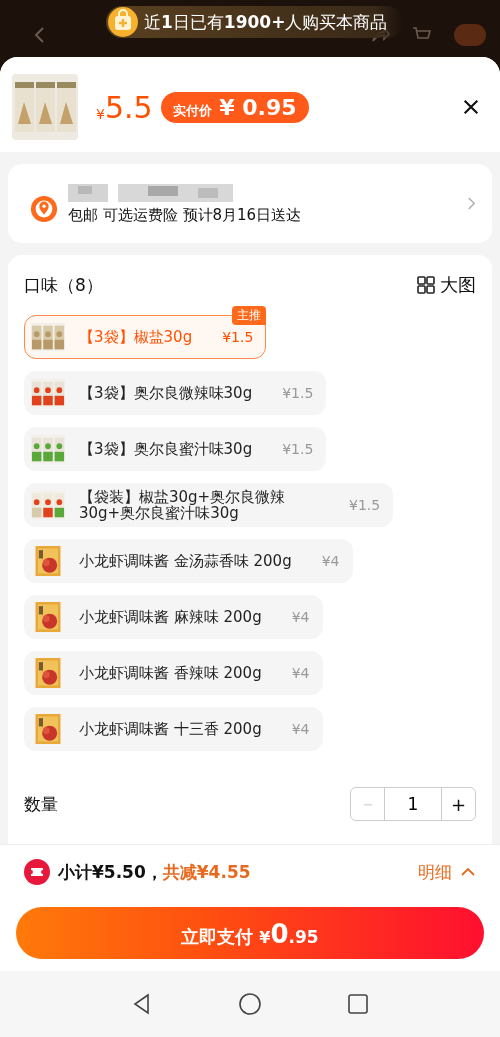 The height and width of the screenshot is (1037, 500). Describe the element at coordinates (175, 449) in the screenshot. I see `flavor-option: 【3袋】奥尔良蜜汁味30g ¥1.5` at that location.